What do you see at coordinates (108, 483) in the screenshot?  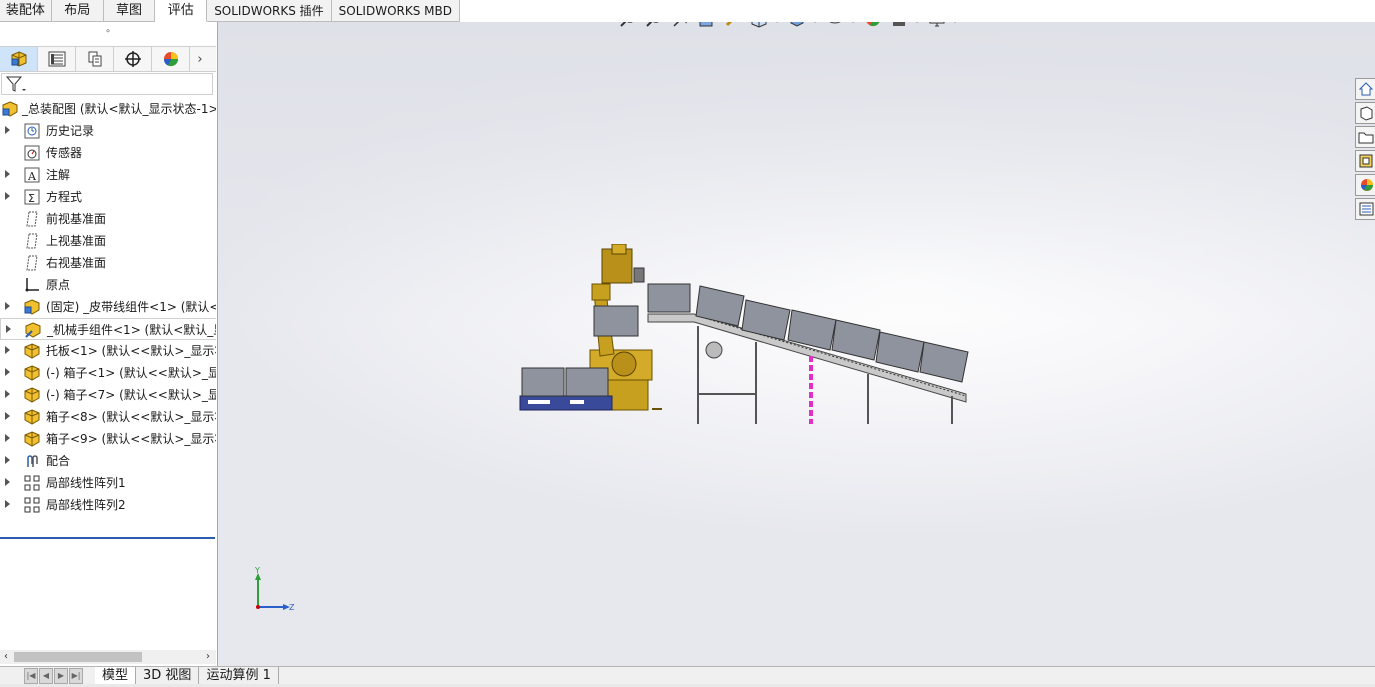 I see `tree-item-linear-pattern-1: 局部线性阵列1` at bounding box center [108, 483].